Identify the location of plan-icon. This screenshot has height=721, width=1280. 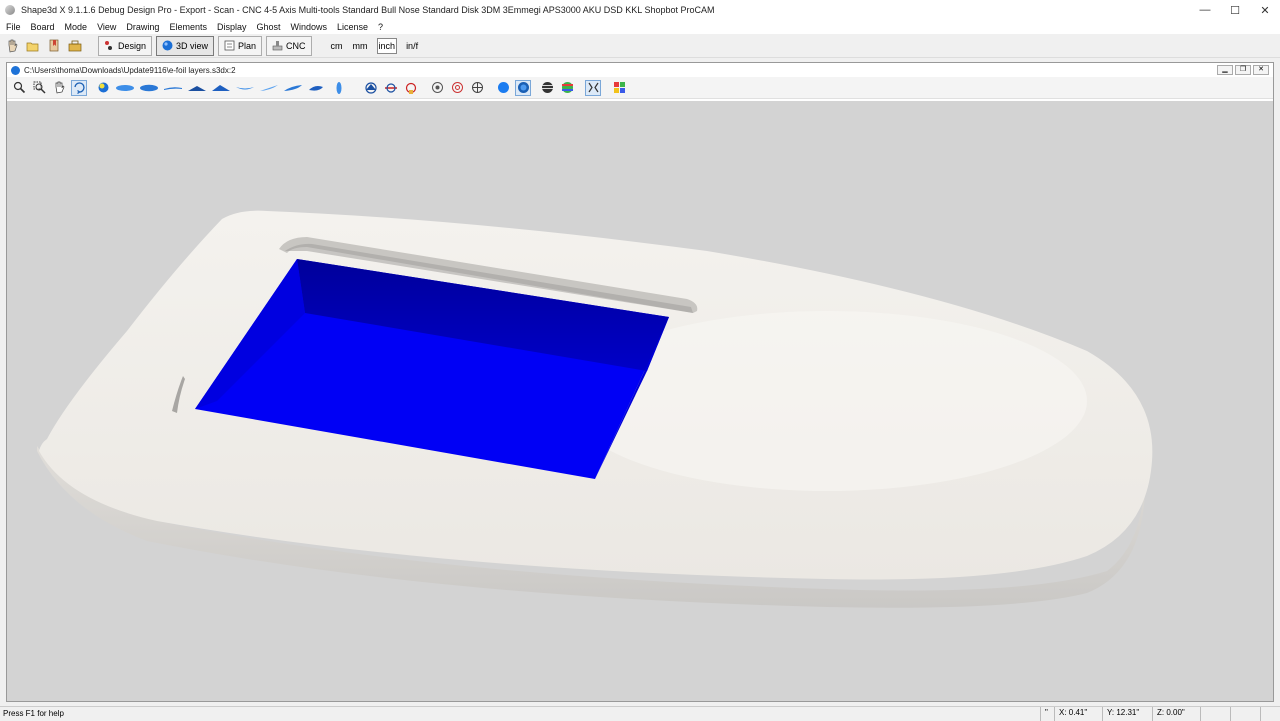
(229, 45).